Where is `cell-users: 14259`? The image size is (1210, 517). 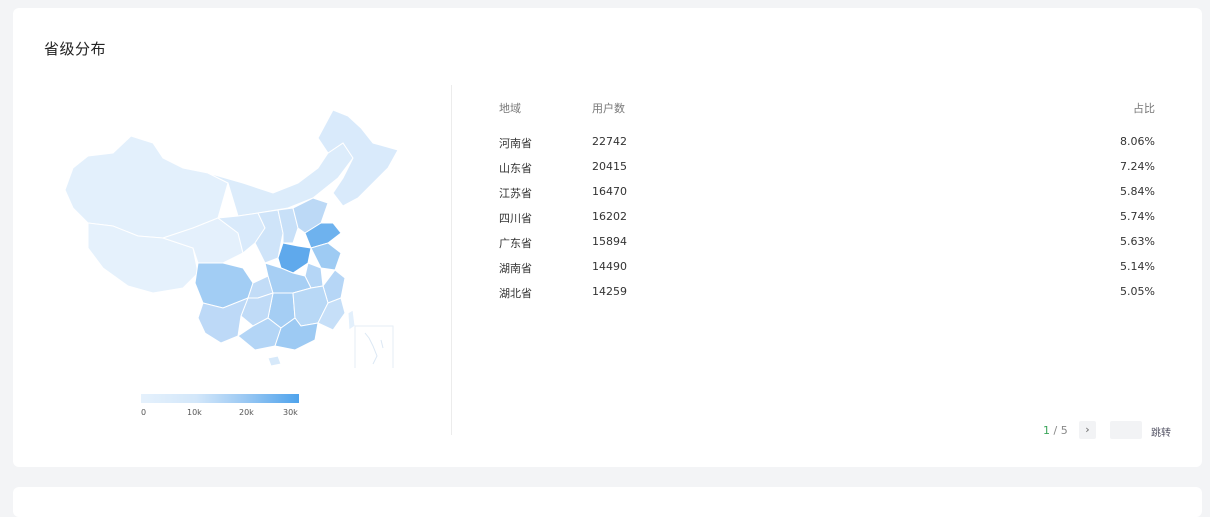 cell-users: 14259 is located at coordinates (609, 291).